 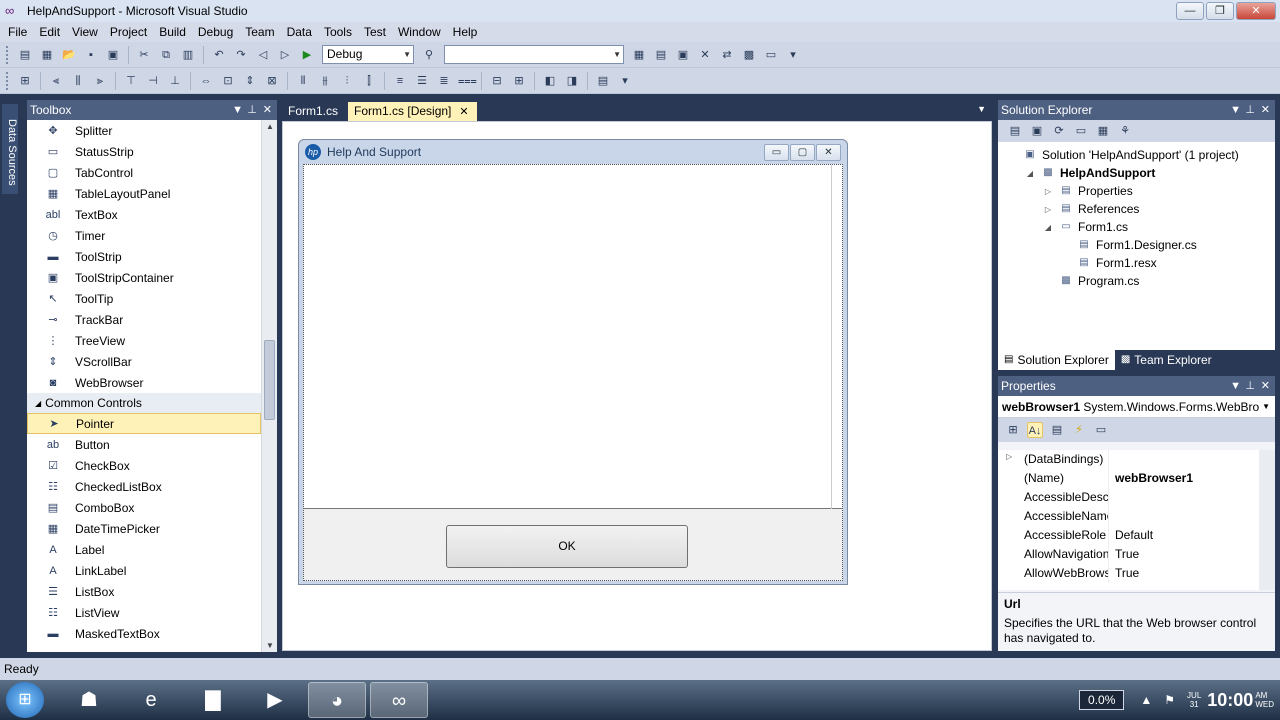 What do you see at coordinates (144, 298) in the screenshot?
I see `toolbox-item: ↖ ToolTip` at bounding box center [144, 298].